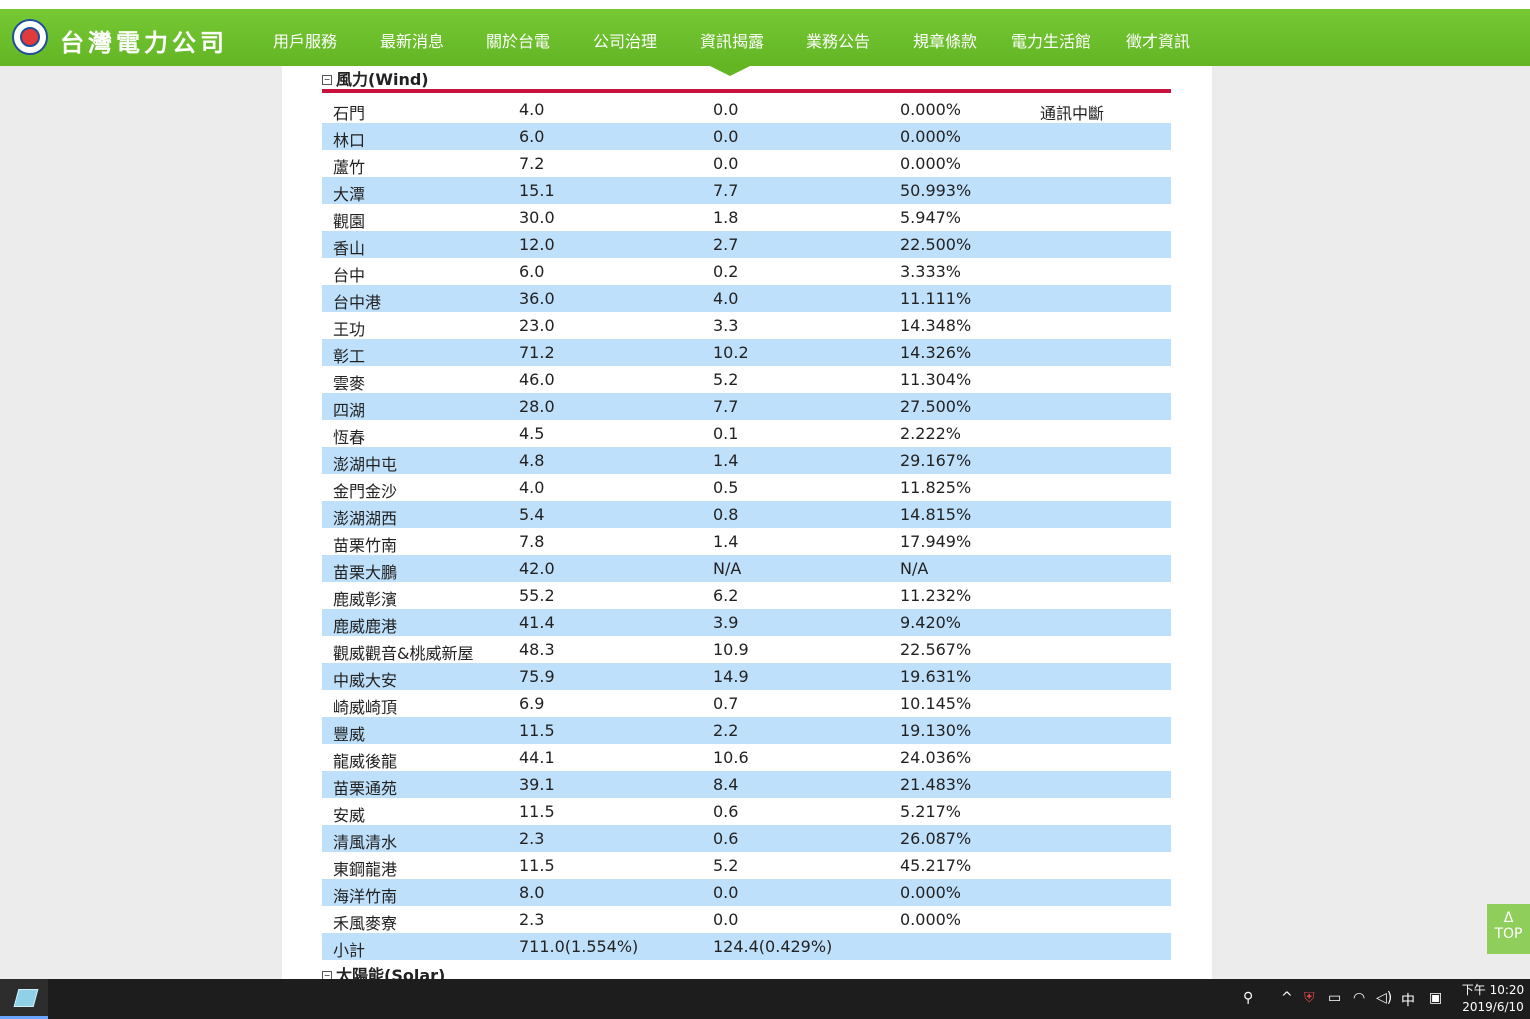  Describe the element at coordinates (936, 784) in the screenshot. I see `capacity-factor-cell: 21.483%` at that location.